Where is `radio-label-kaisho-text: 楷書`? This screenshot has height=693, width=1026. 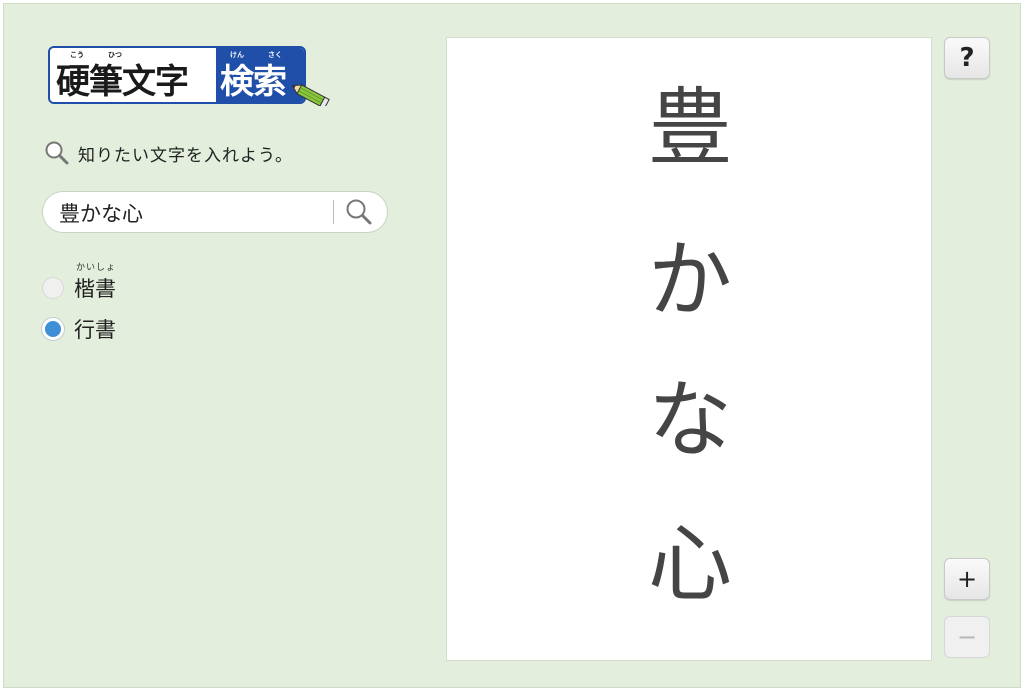 radio-label-kaisho-text: 楷書 is located at coordinates (95, 289).